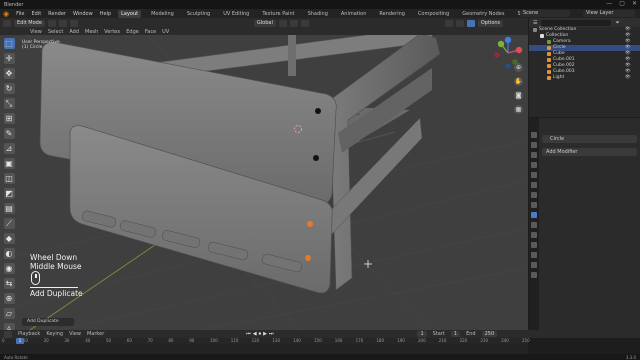 Image resolution: width=640 pixels, height=360 pixels. I want to click on playback-controls: ⏮◀⏹▶⏭, so click(260, 334).